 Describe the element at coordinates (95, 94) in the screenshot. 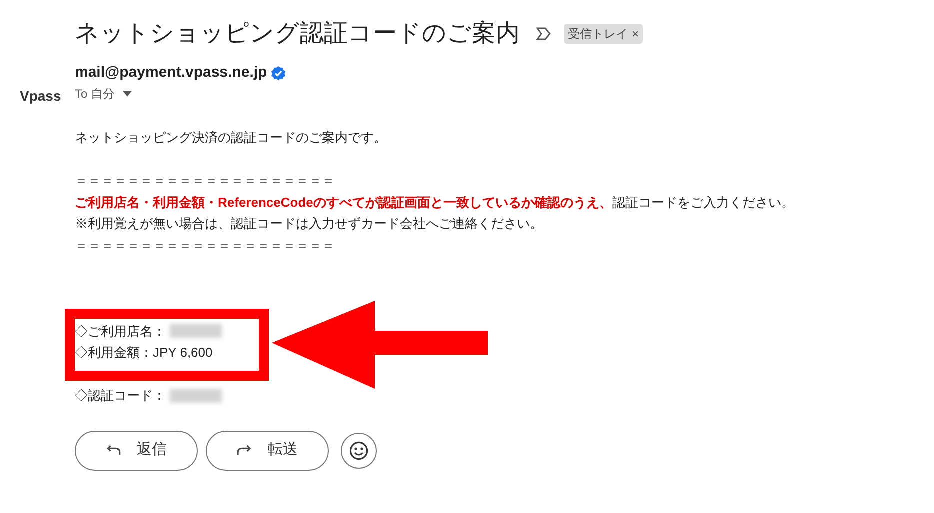

I see `recipient-text: To 自分` at that location.